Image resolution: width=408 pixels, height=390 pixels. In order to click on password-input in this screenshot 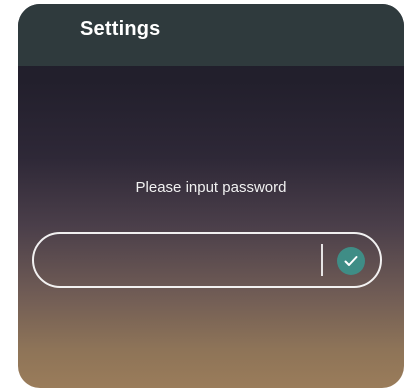, I will do `click(187, 261)`.